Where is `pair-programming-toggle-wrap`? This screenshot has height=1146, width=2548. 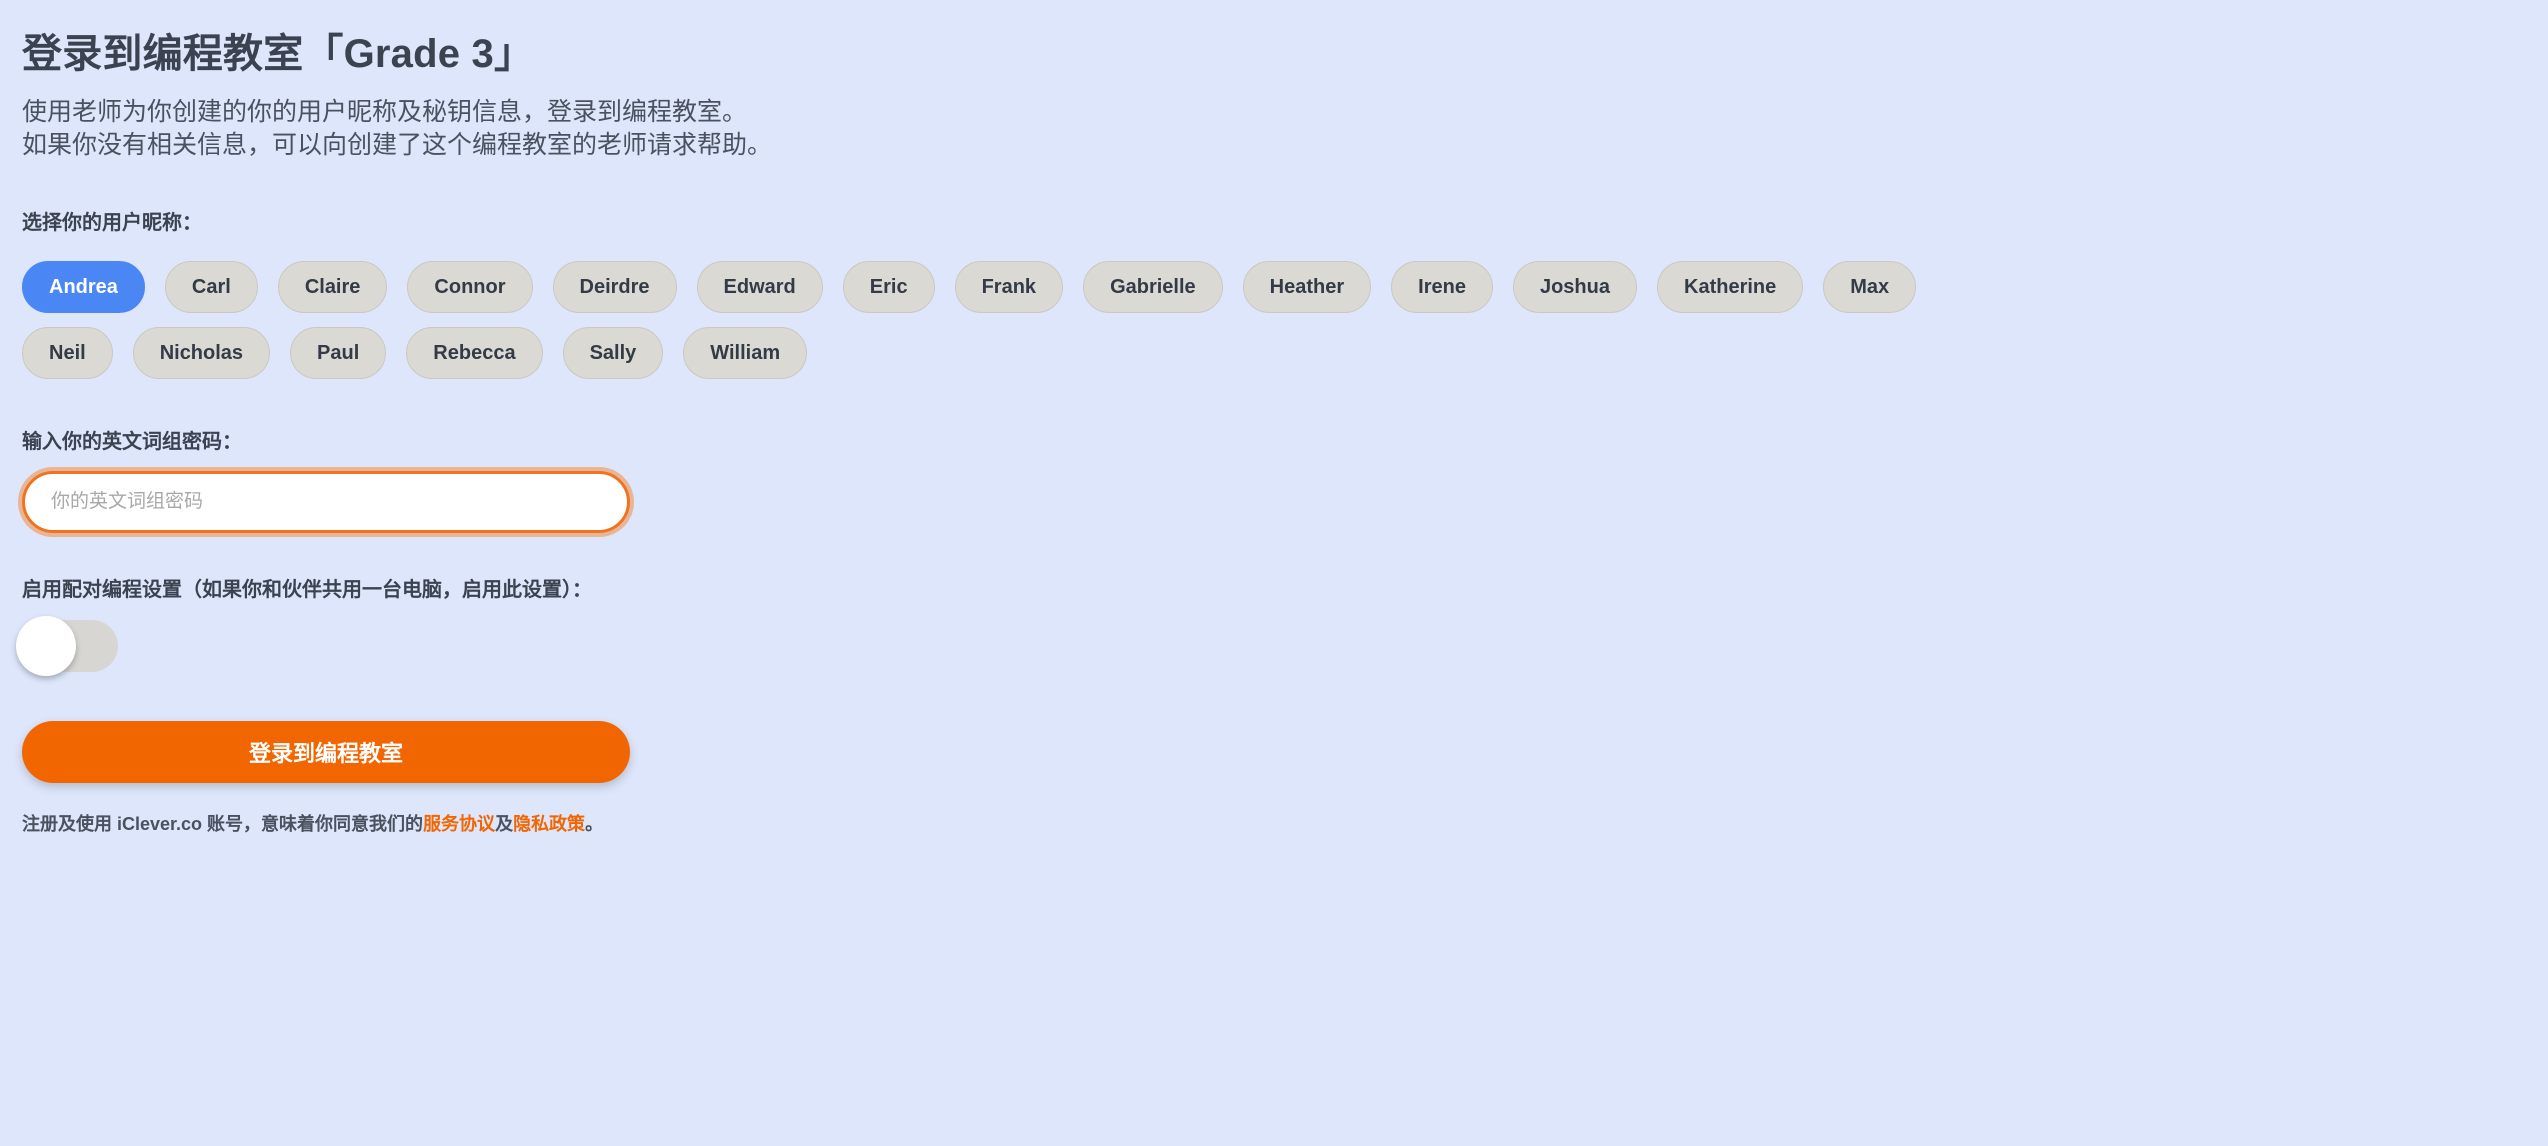 pair-programming-toggle-wrap is located at coordinates (1282, 639).